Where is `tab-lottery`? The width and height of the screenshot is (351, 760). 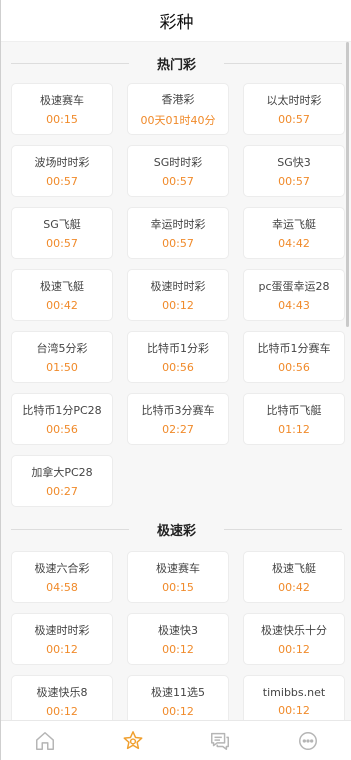 tab-lottery is located at coordinates (133, 740).